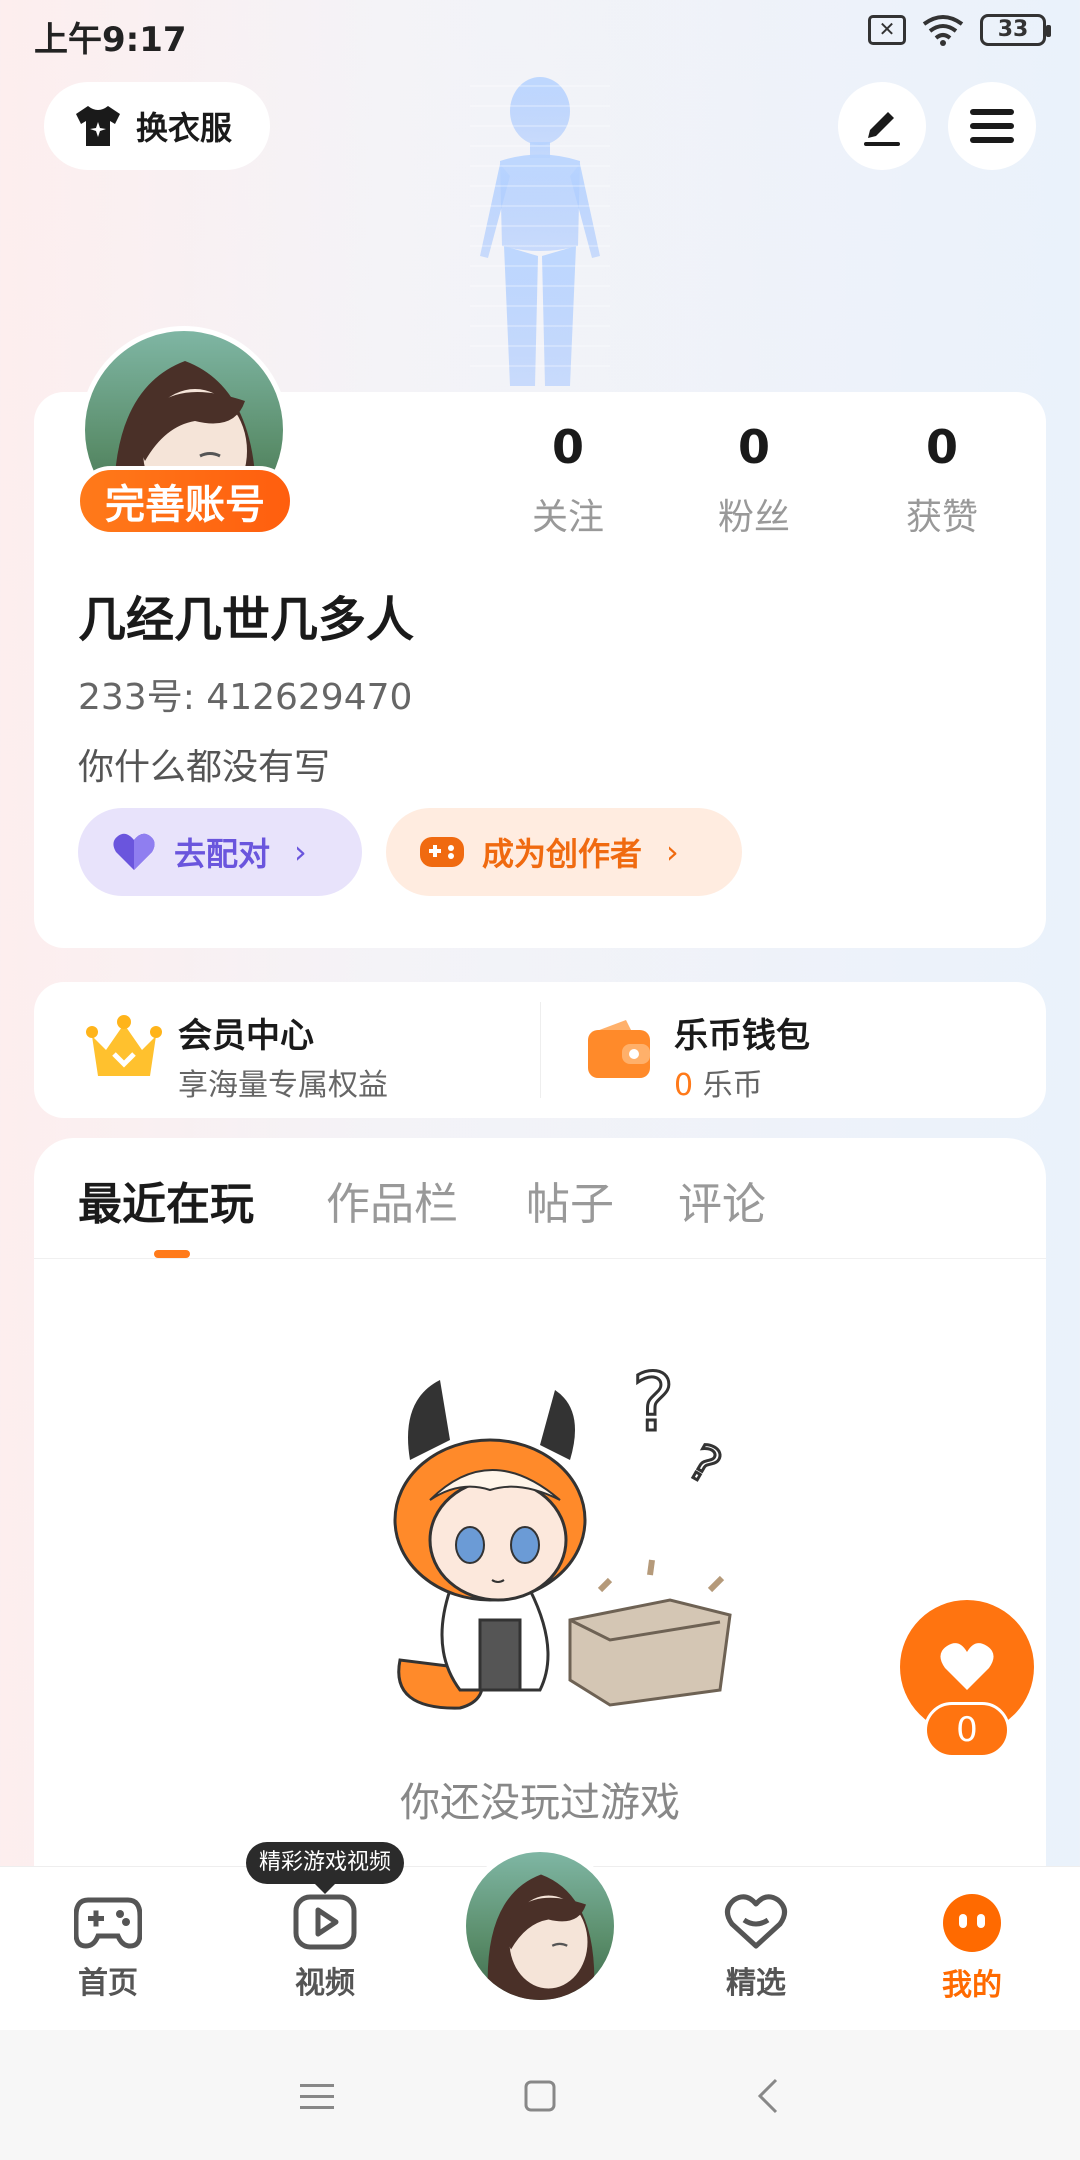 The height and width of the screenshot is (2160, 1080). I want to click on username: 几经几世几多人, so click(246, 620).